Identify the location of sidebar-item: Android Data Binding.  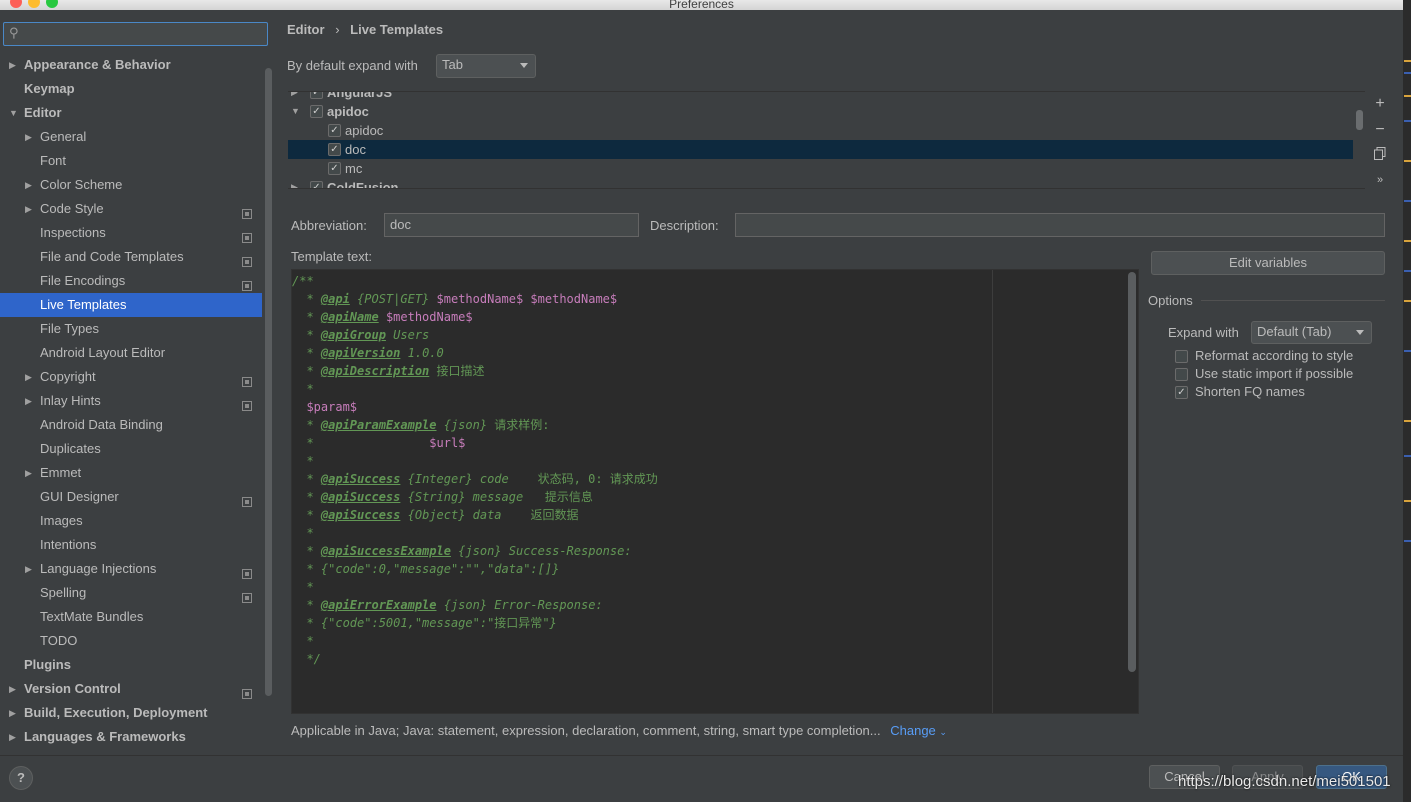
(131, 425).